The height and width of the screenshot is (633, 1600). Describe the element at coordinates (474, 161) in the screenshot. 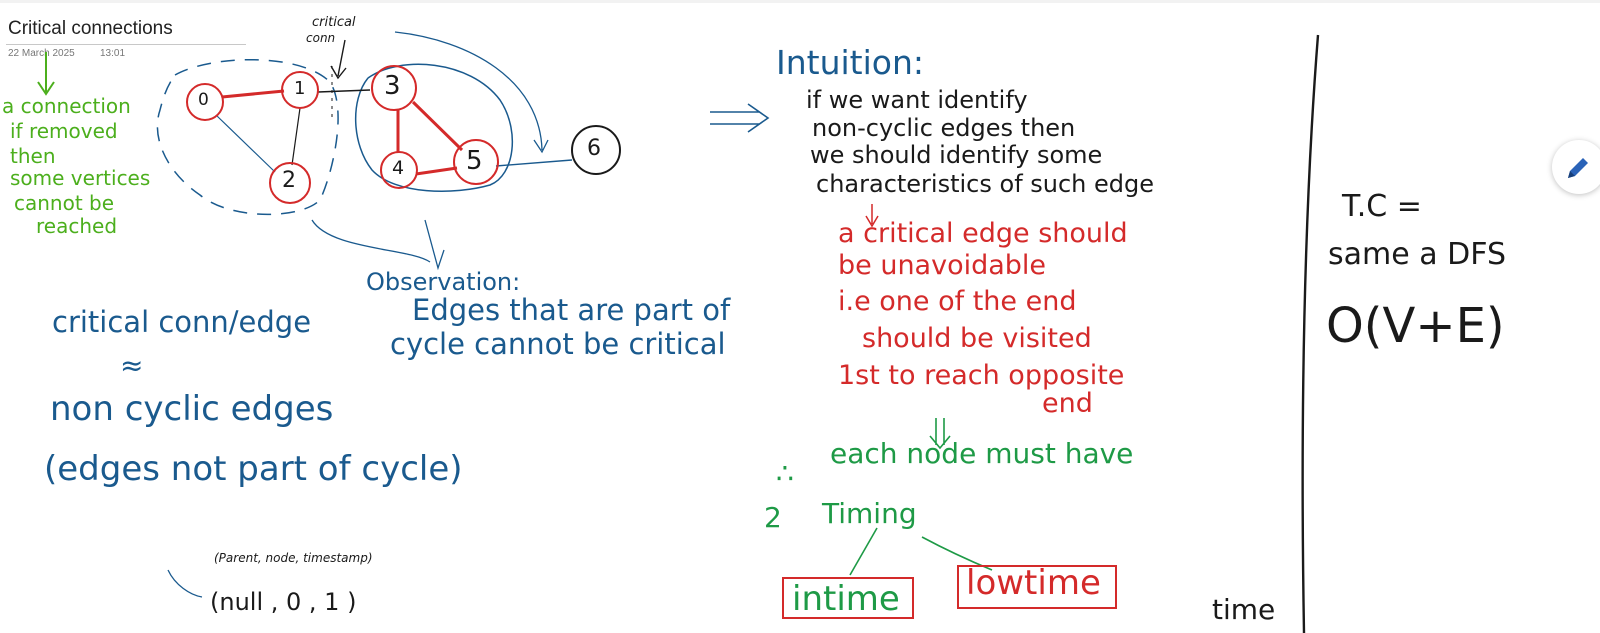

I see `node-label-5: 5` at that location.